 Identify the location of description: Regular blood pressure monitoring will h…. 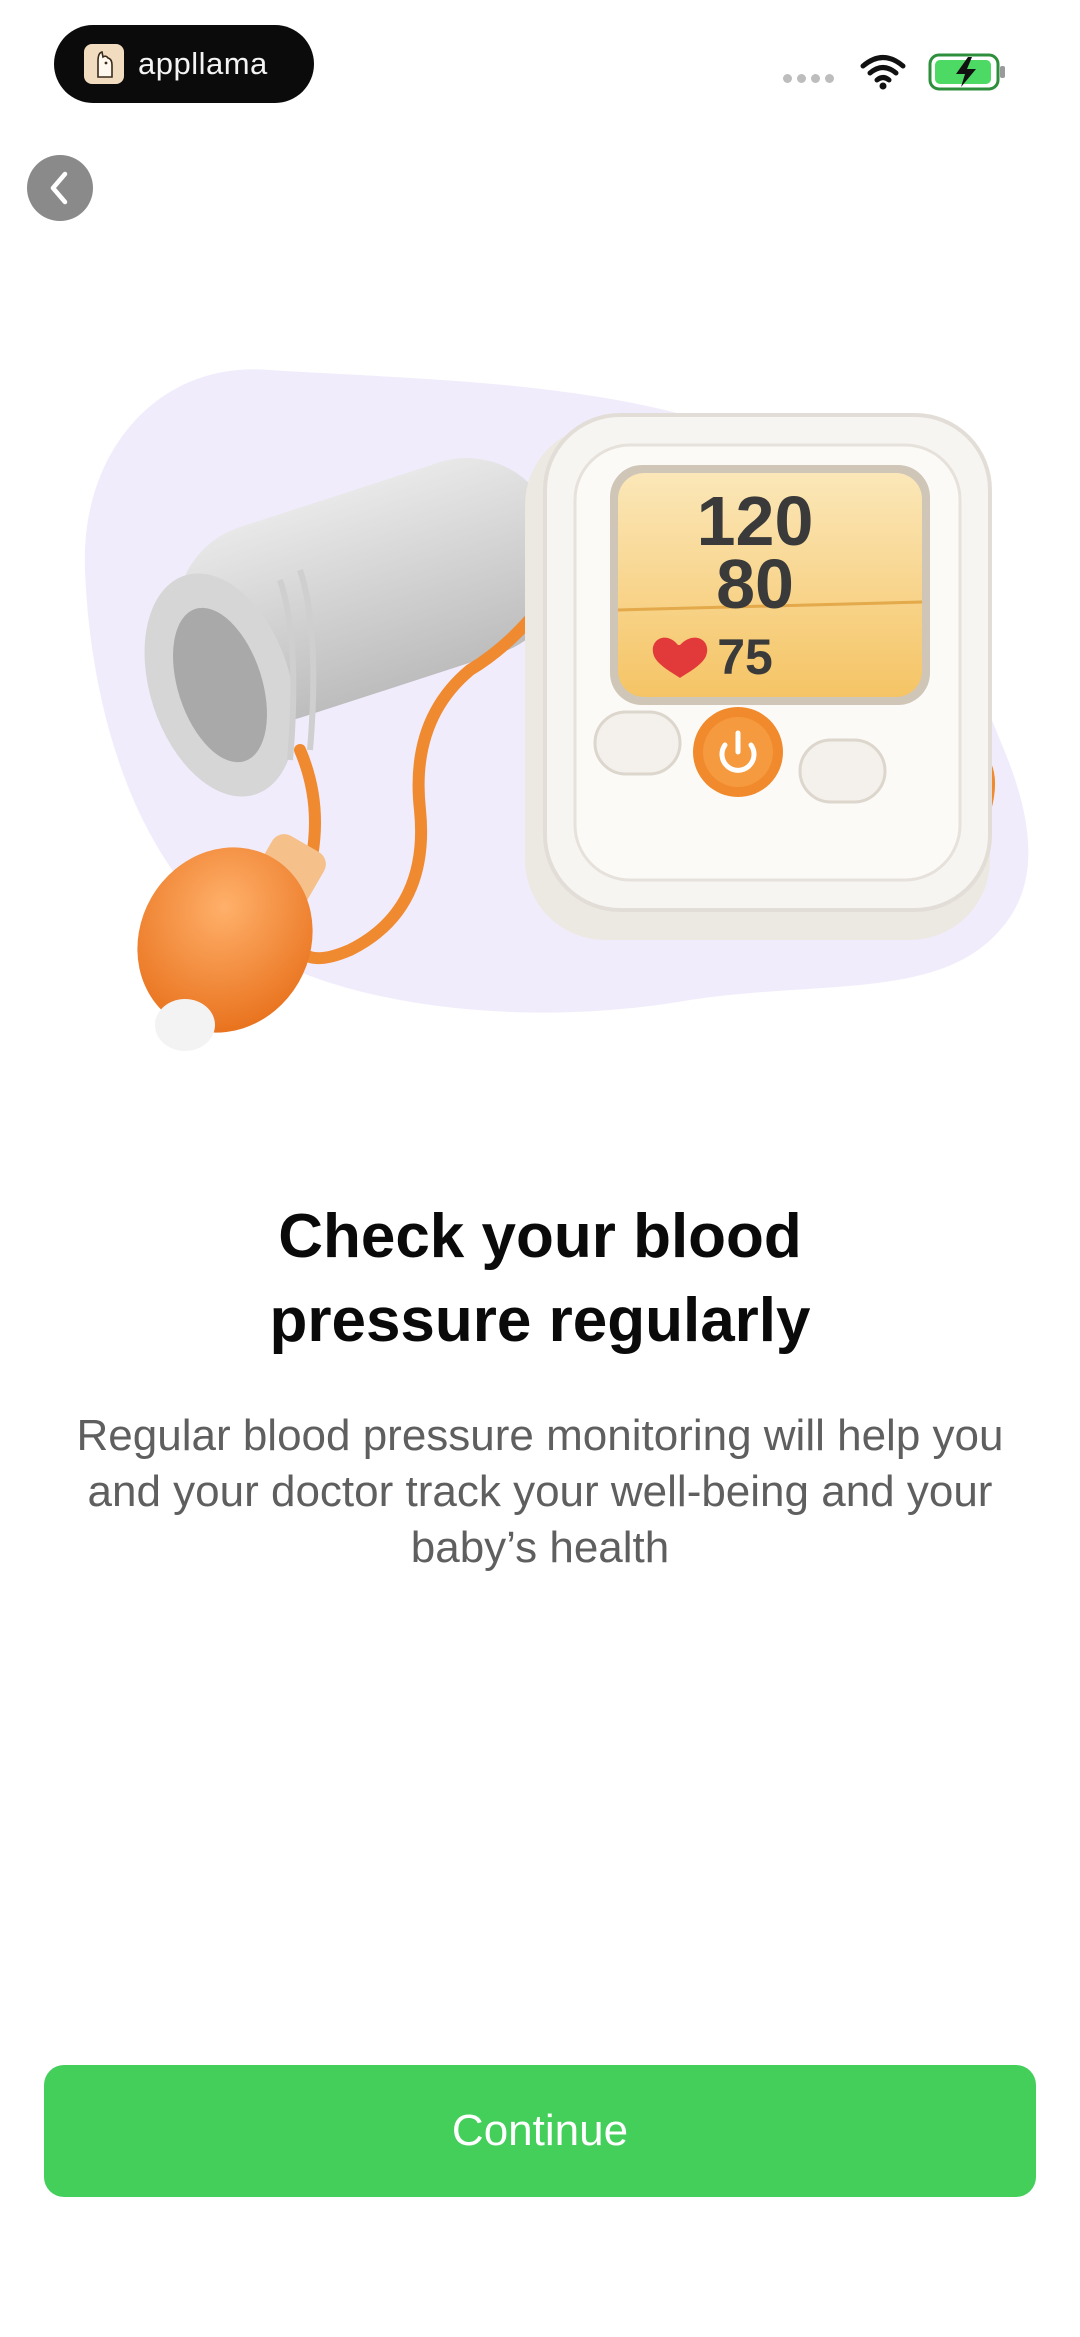
(540, 1491).